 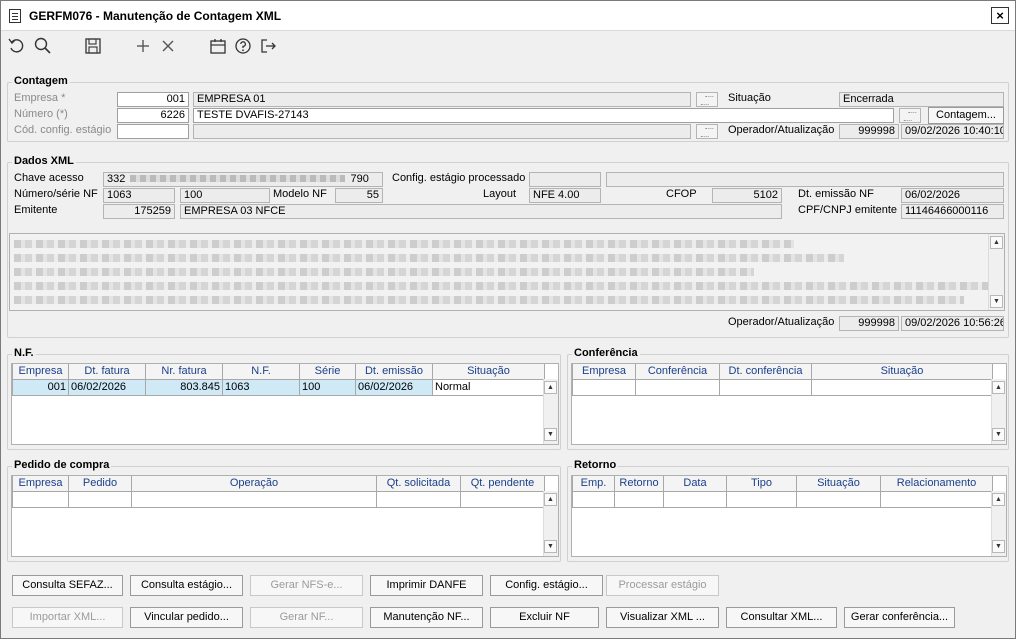 What do you see at coordinates (268, 46) in the screenshot?
I see `exit-icon` at bounding box center [268, 46].